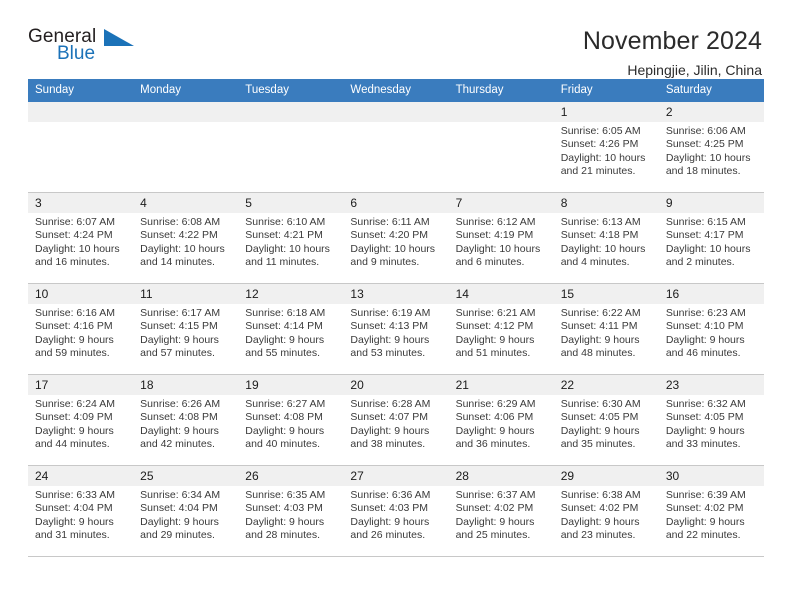 This screenshot has height=612, width=792. Describe the element at coordinates (694, 70) in the screenshot. I see `page-subtitle: Hepingjie, Jilin, China` at that location.